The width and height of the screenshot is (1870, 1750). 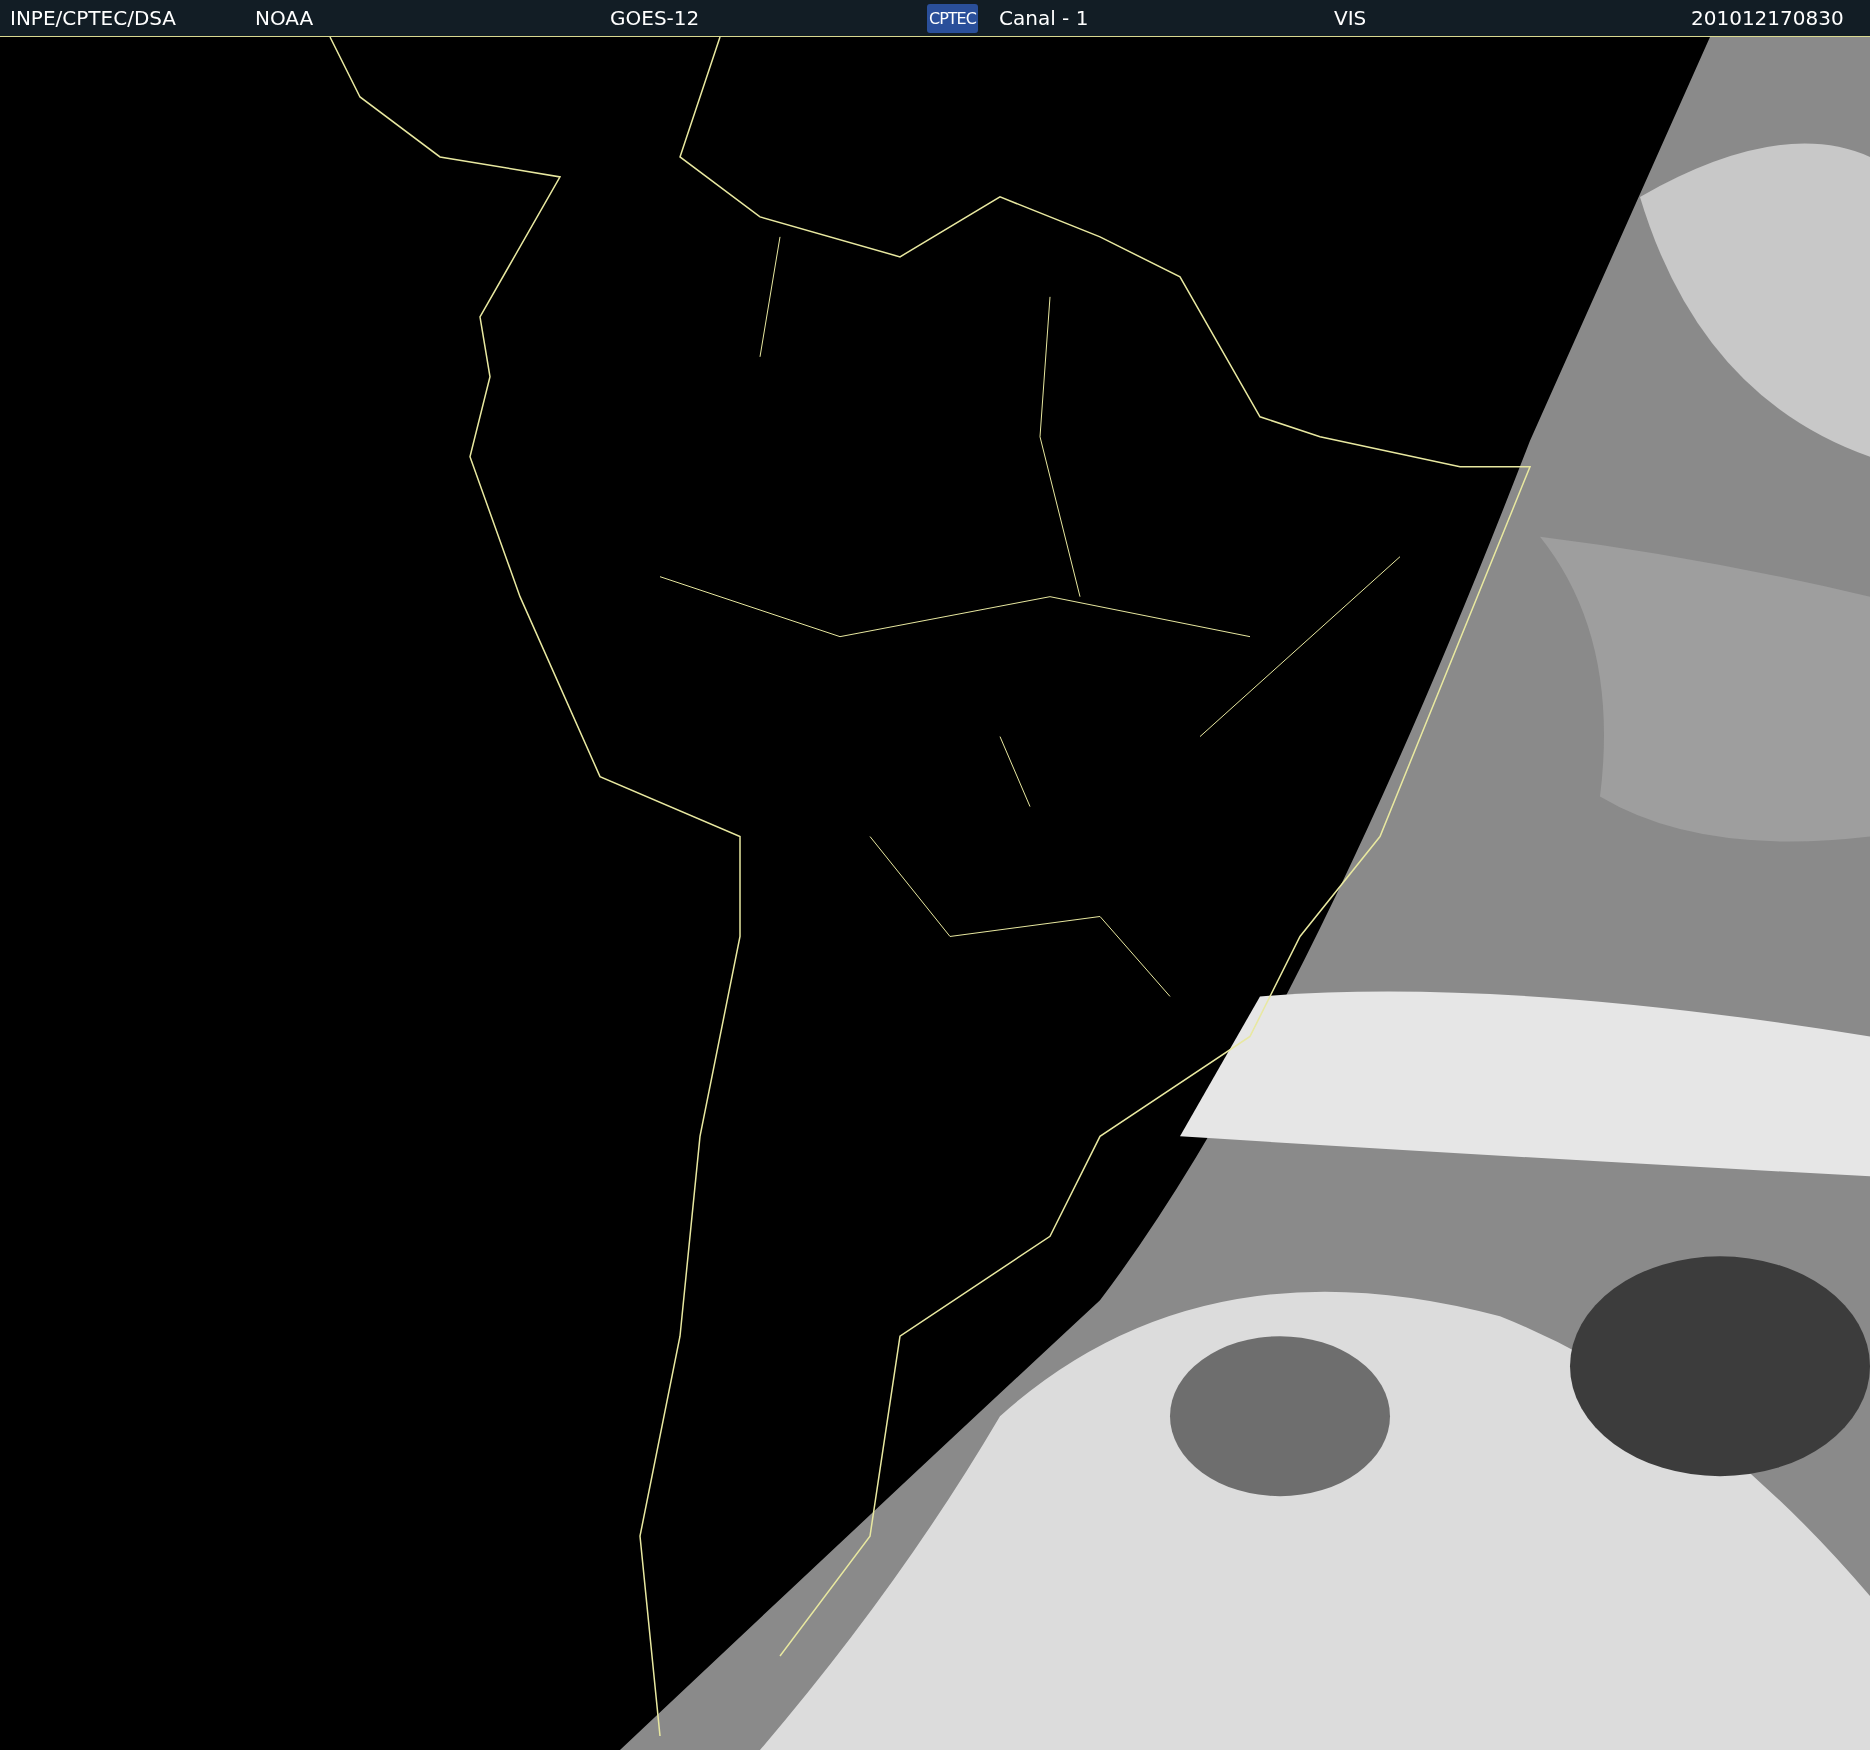 I want to click on agency-label: NOAA, so click(x=284, y=18).